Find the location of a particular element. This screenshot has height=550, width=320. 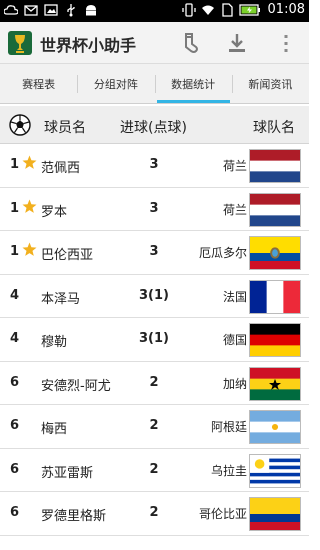

vibrate-icon is located at coordinates (188, 9).